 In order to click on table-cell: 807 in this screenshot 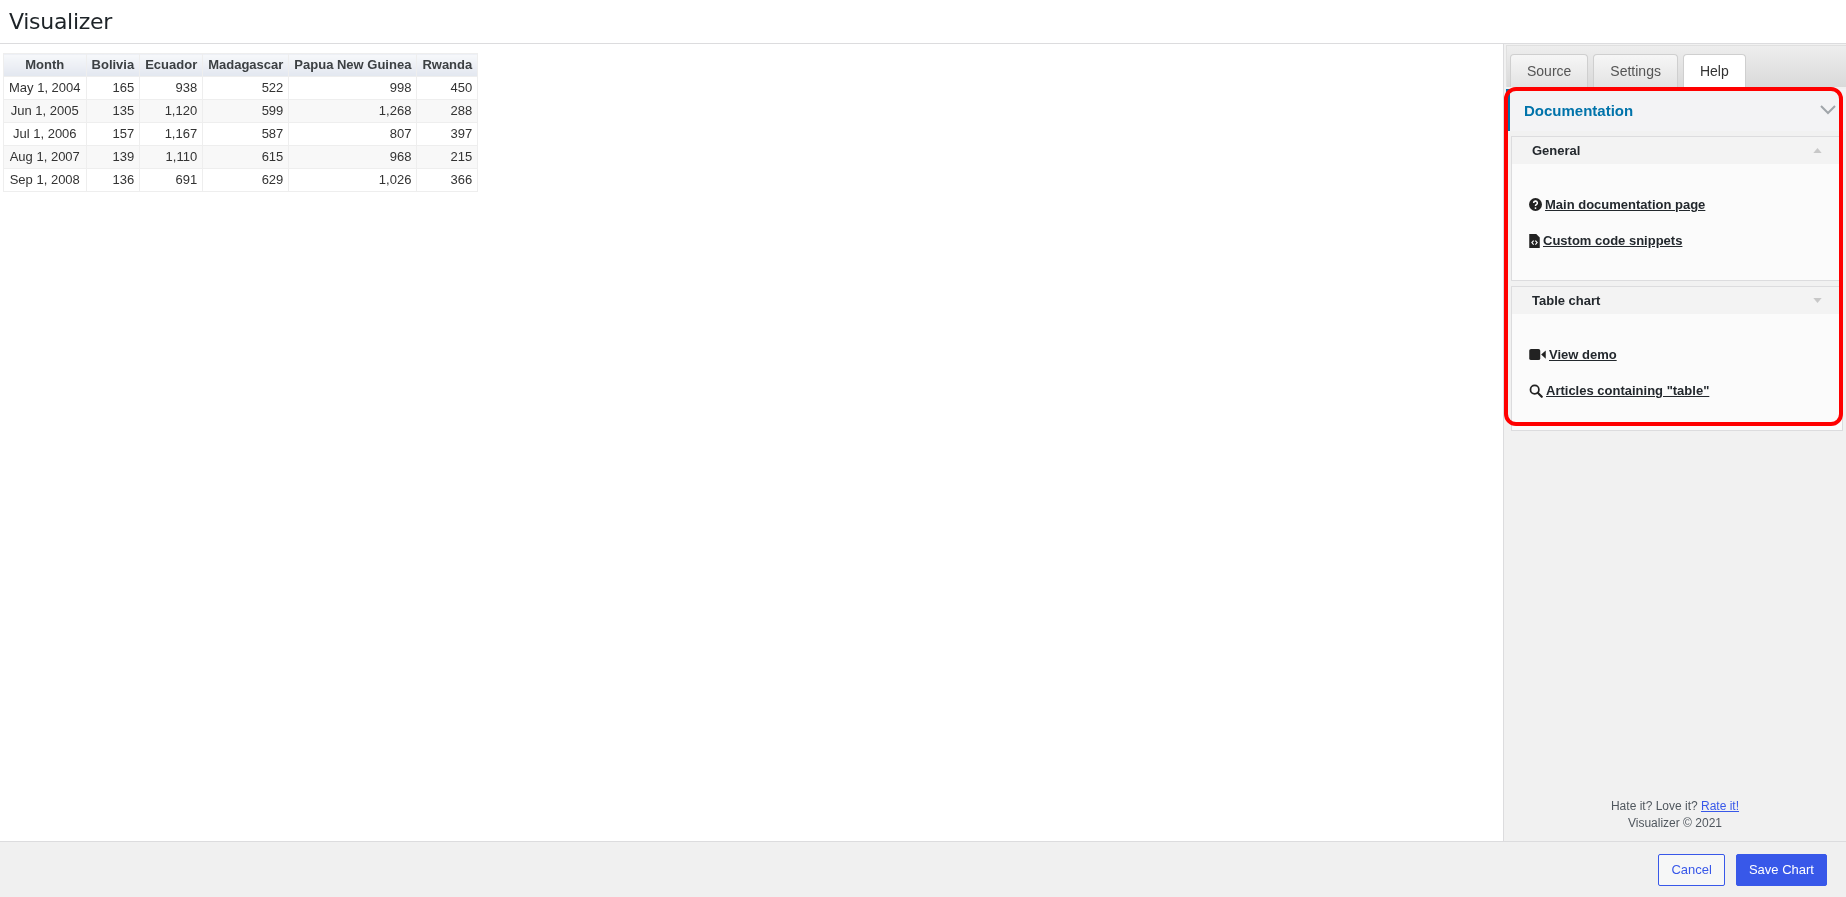, I will do `click(352, 134)`.